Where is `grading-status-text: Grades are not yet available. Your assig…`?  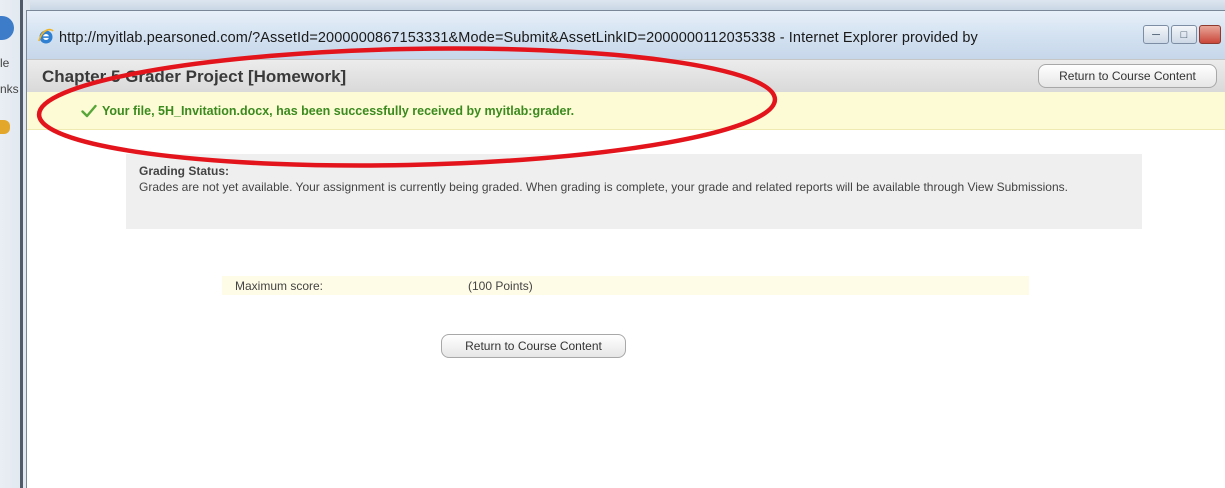
grading-status-text: Grades are not yet available. Your assig… is located at coordinates (603, 187).